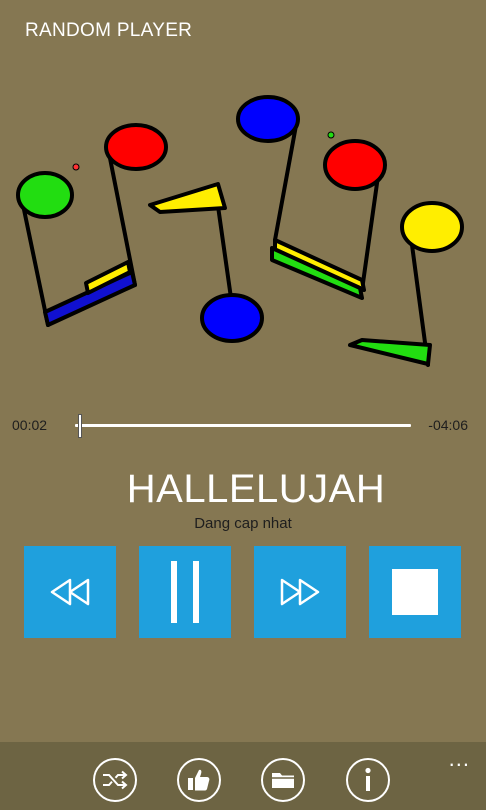  I want to click on seek-slider, so click(243, 426).